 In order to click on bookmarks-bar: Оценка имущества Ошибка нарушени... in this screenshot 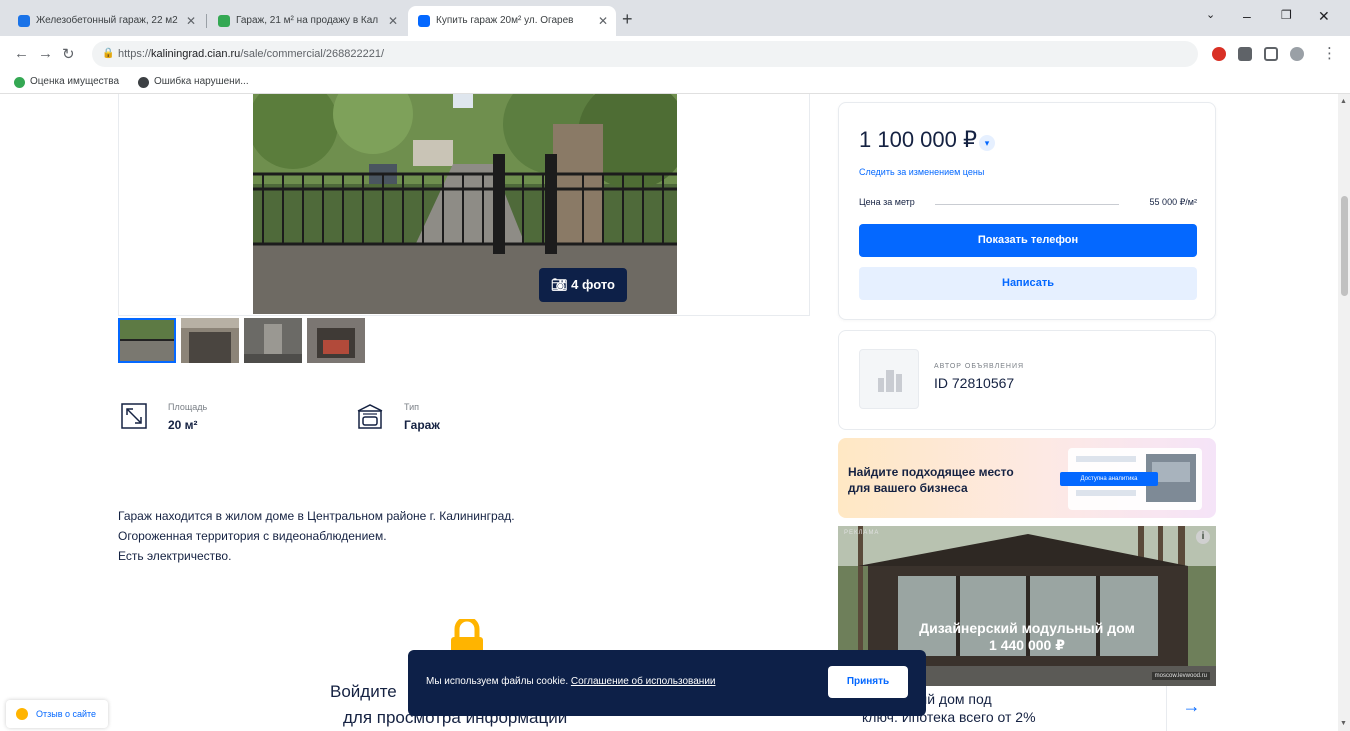, I will do `click(675, 83)`.